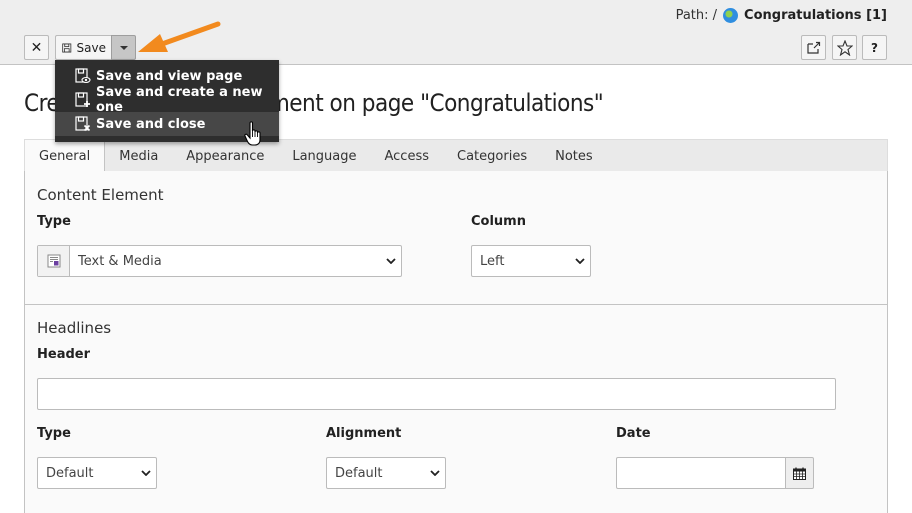  Describe the element at coordinates (456, 304) in the screenshot. I see `section-divider` at that location.